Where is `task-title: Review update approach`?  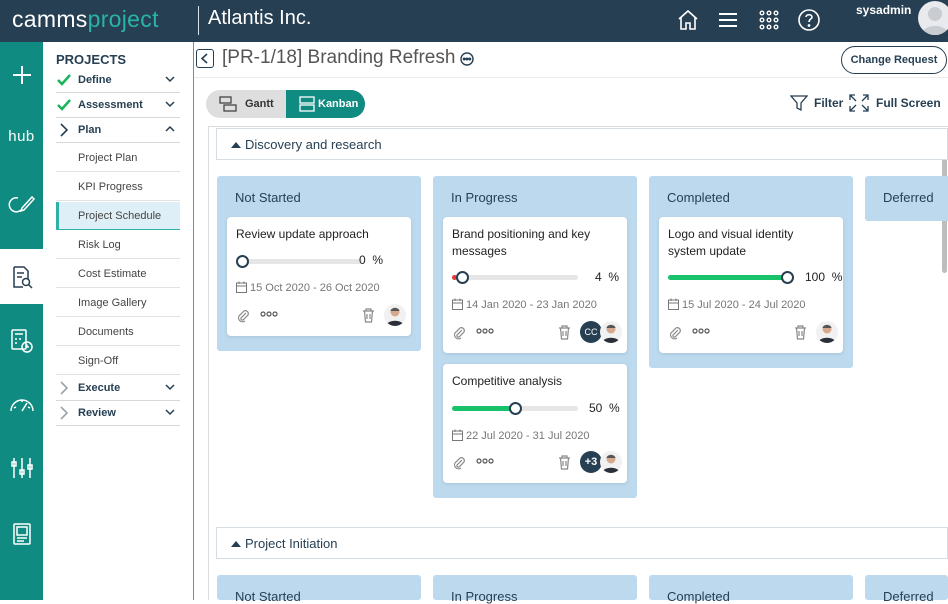 task-title: Review update approach is located at coordinates (302, 234).